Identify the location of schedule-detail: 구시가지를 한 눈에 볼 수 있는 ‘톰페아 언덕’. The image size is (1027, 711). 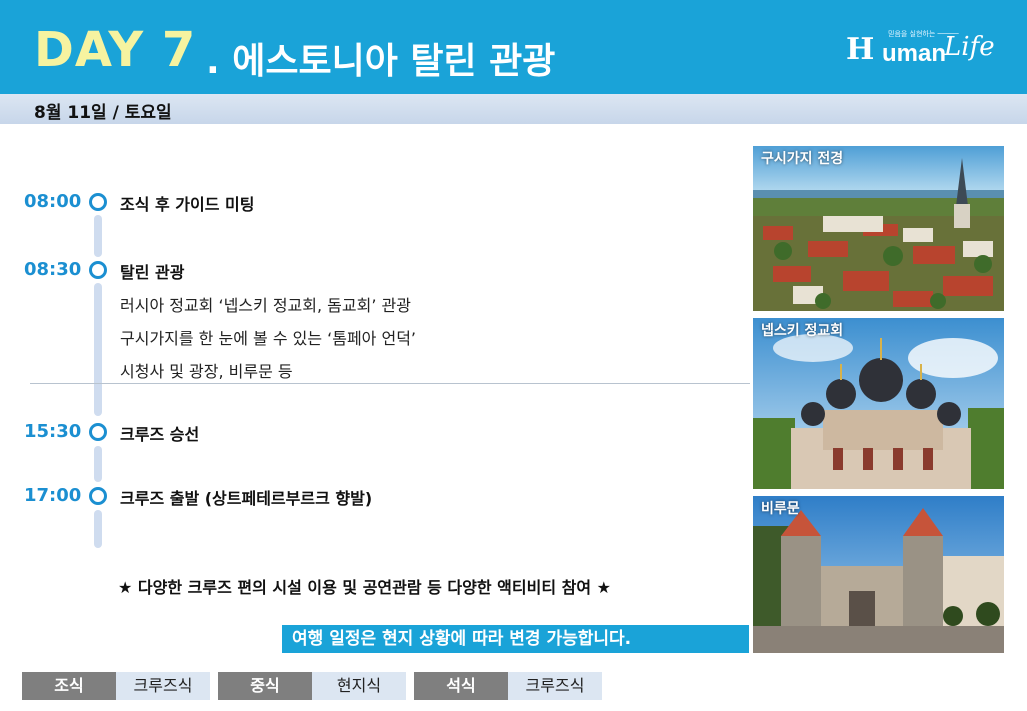
(268, 338).